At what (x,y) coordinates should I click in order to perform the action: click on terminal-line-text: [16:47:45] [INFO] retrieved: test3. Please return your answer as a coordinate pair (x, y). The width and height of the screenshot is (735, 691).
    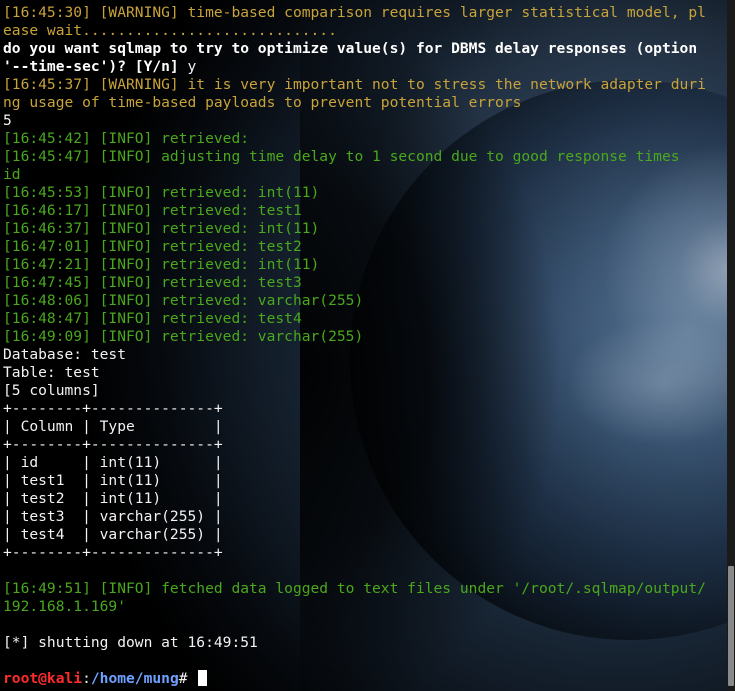
    Looking at the image, I should click on (152, 282).